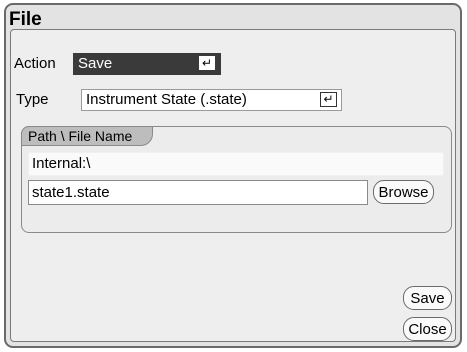 The height and width of the screenshot is (352, 467). What do you see at coordinates (95, 63) in the screenshot?
I see `action-value: Save` at bounding box center [95, 63].